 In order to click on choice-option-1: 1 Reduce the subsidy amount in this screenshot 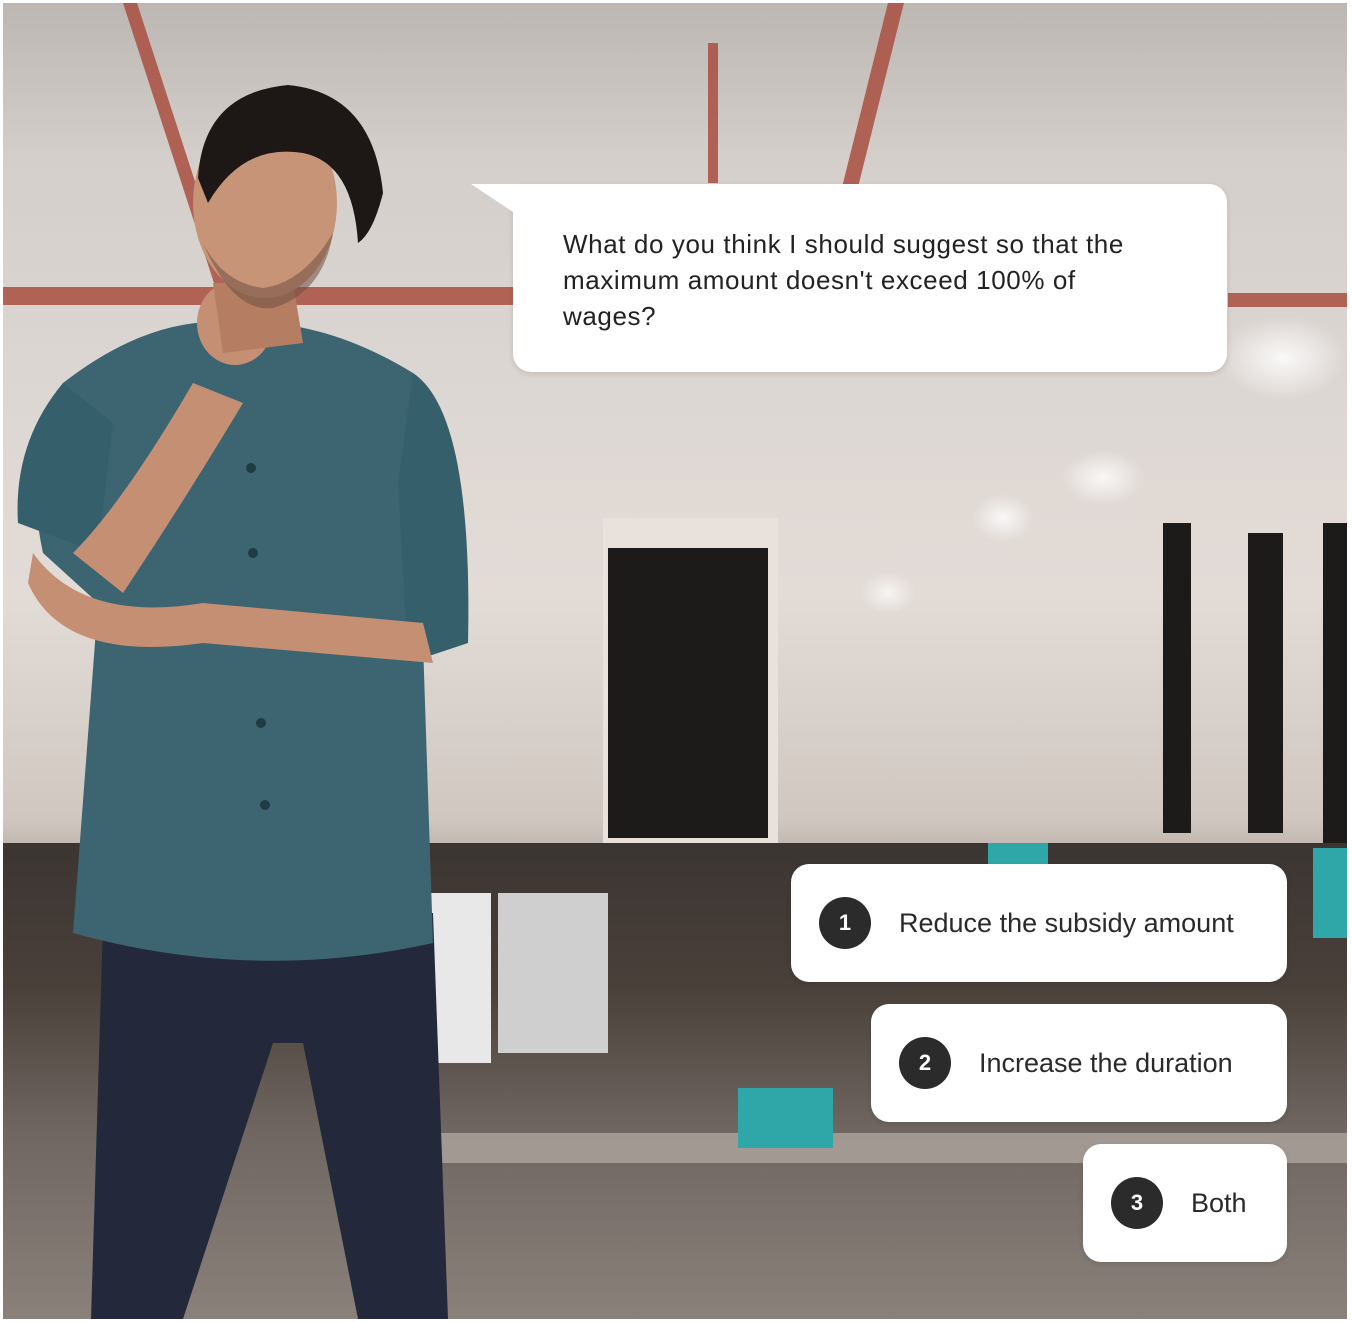, I will do `click(1039, 923)`.